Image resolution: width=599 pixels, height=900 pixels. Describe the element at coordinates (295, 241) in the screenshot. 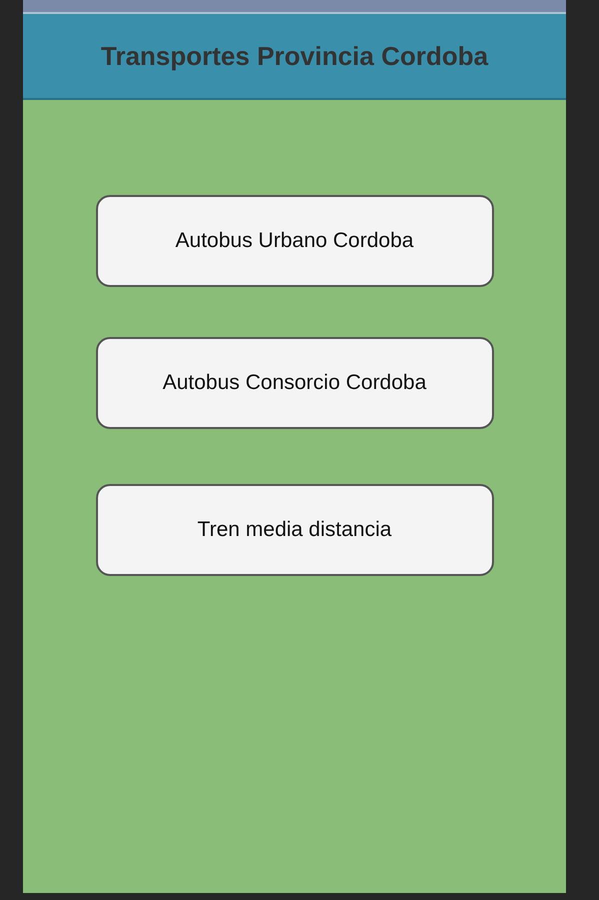

I see `menu-button: Autobus Urbano Cordoba` at that location.